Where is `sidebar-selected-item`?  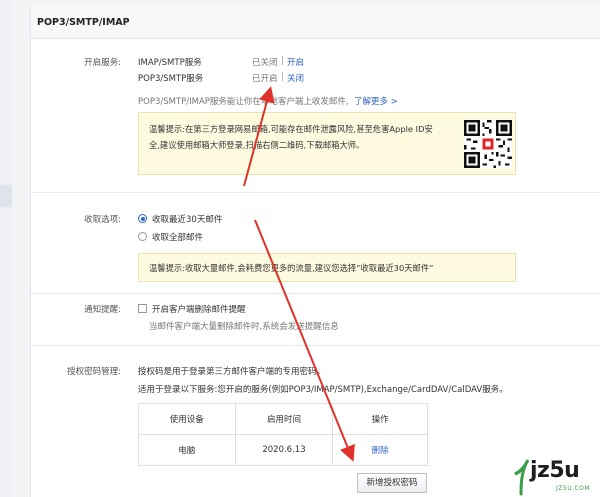
sidebar-selected-item is located at coordinates (6, 196).